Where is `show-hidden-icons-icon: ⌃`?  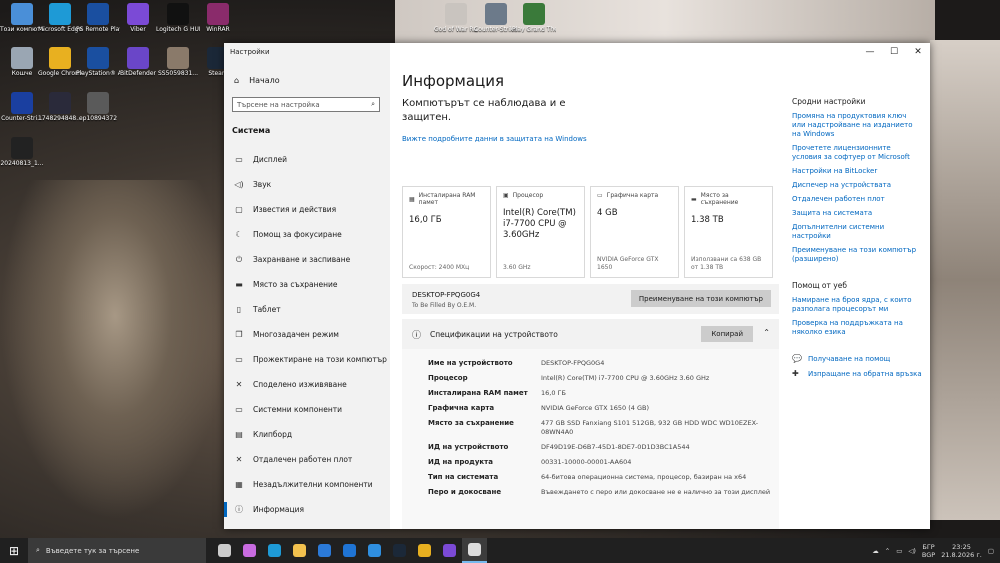
show-hidden-icons-icon: ⌃ is located at coordinates (887, 551).